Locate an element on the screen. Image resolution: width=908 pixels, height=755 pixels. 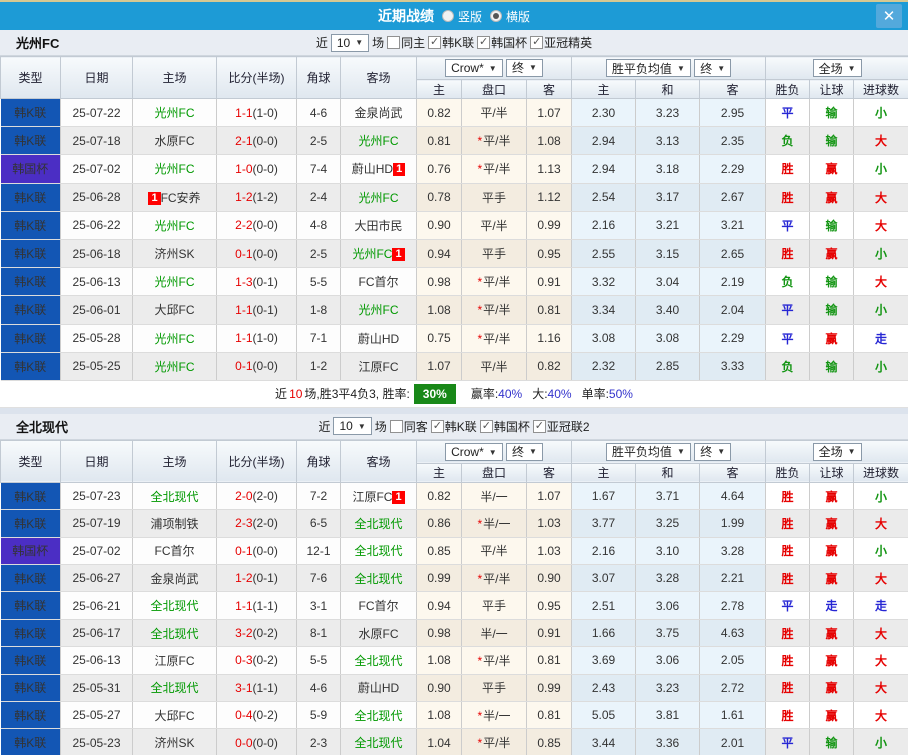
home-team-cell: 金泉尚武 is located at coordinates (174, 578).